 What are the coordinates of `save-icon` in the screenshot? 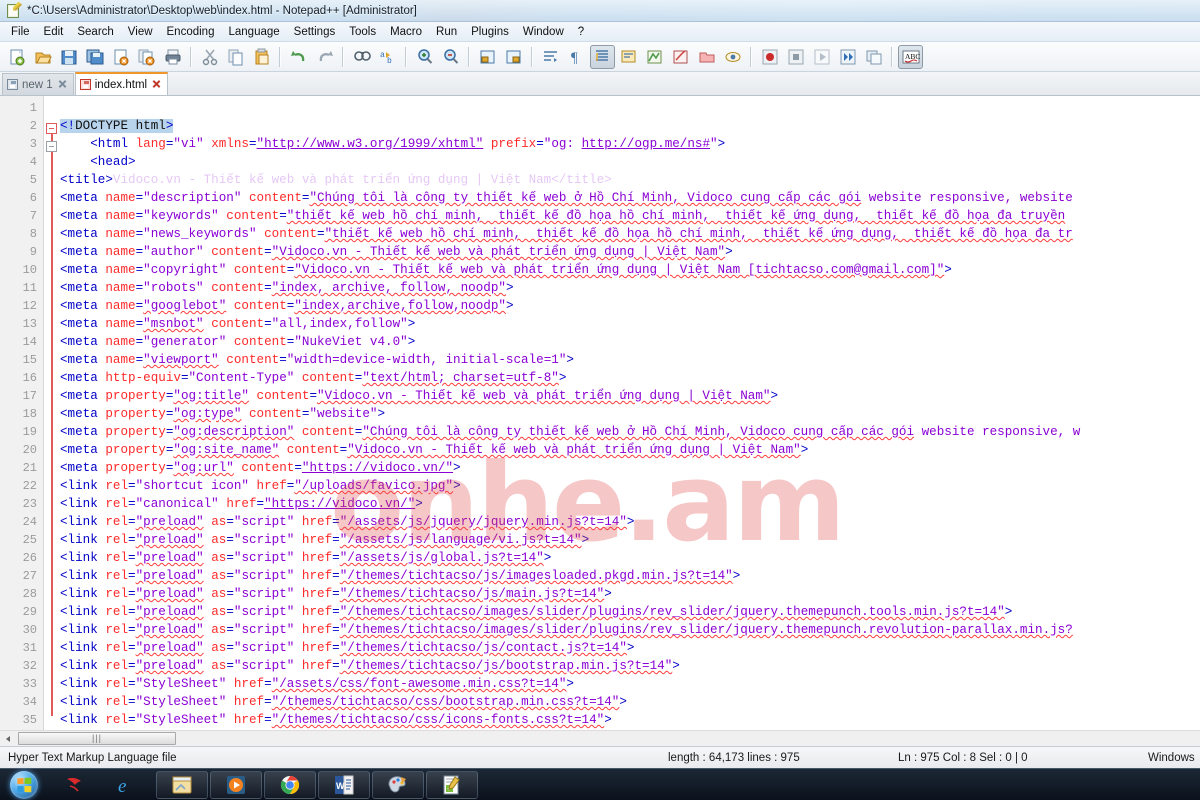 It's located at (68, 57).